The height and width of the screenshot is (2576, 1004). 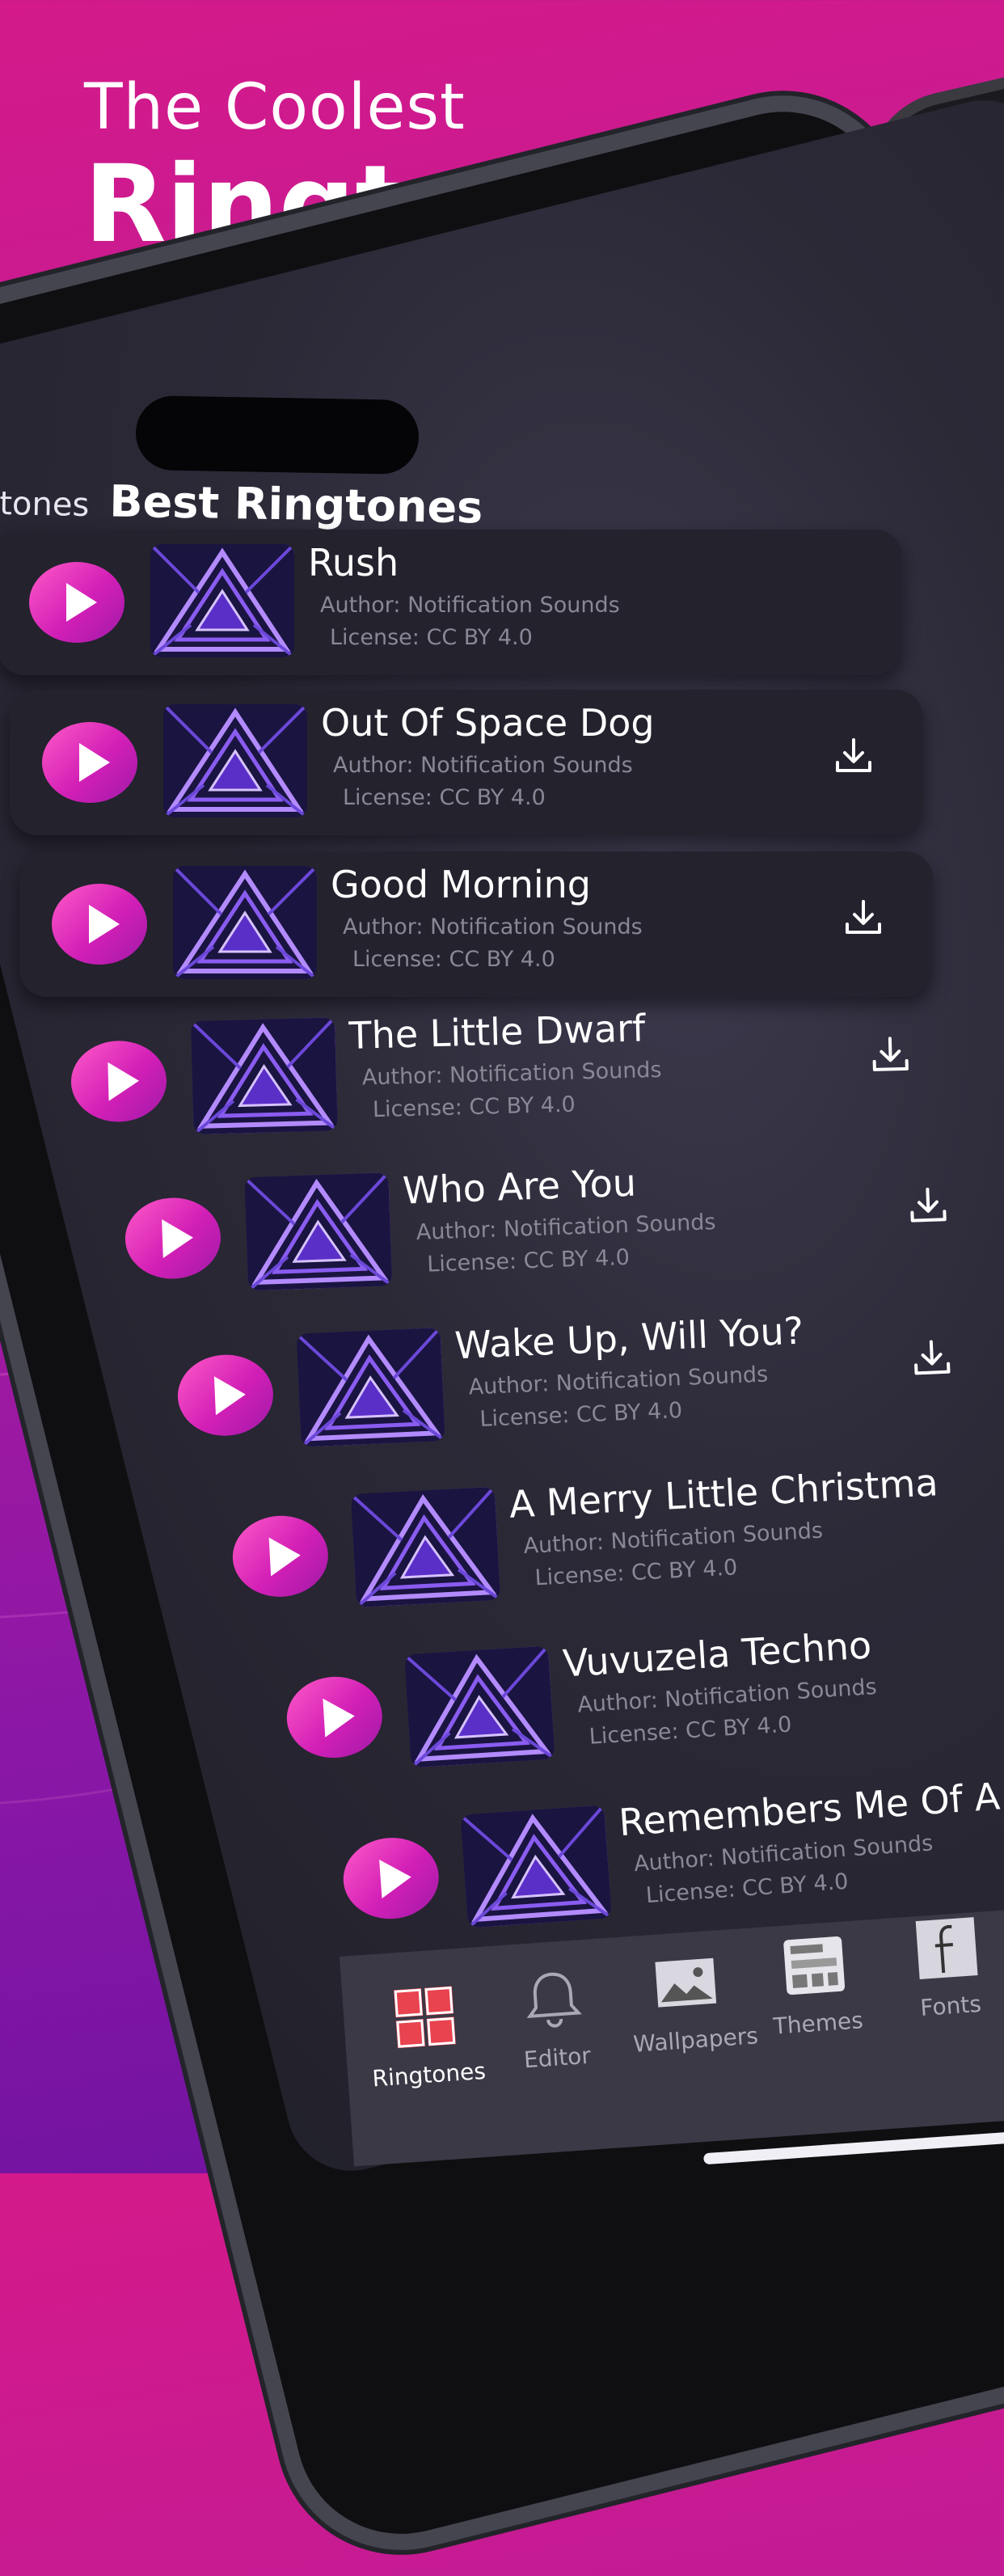 I want to click on tab-editor: Editor, so click(x=555, y=2018).